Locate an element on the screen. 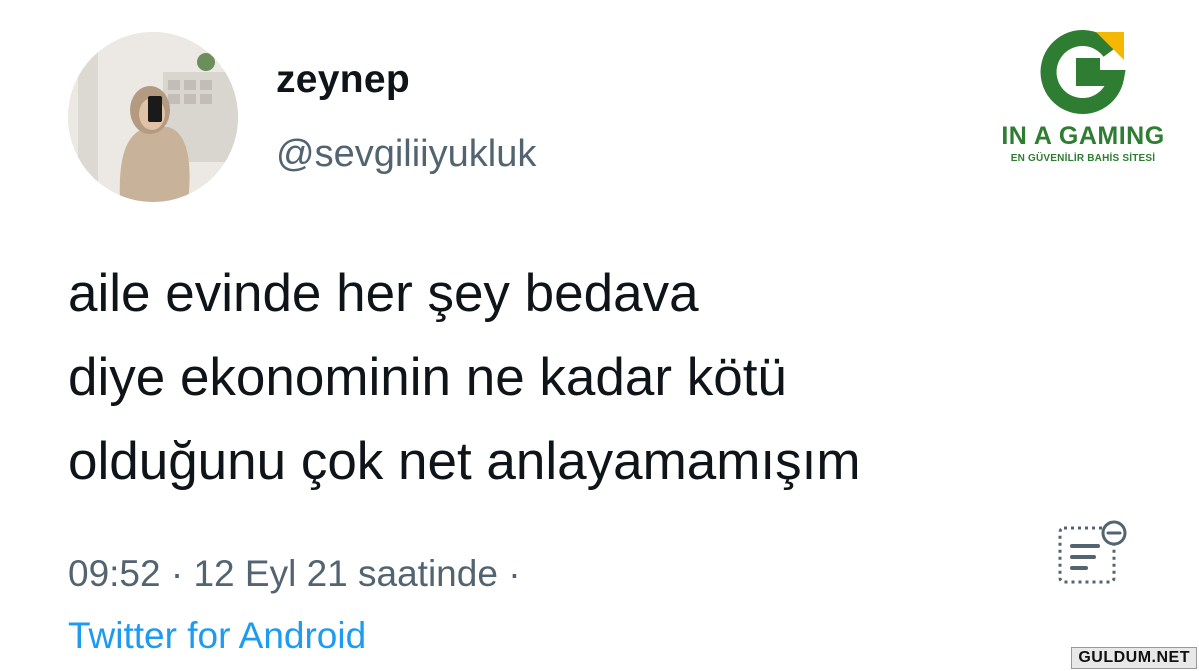 The width and height of the screenshot is (1199, 671). tweet-line: diye ekonominin ne kadar kötü is located at coordinates (427, 377).